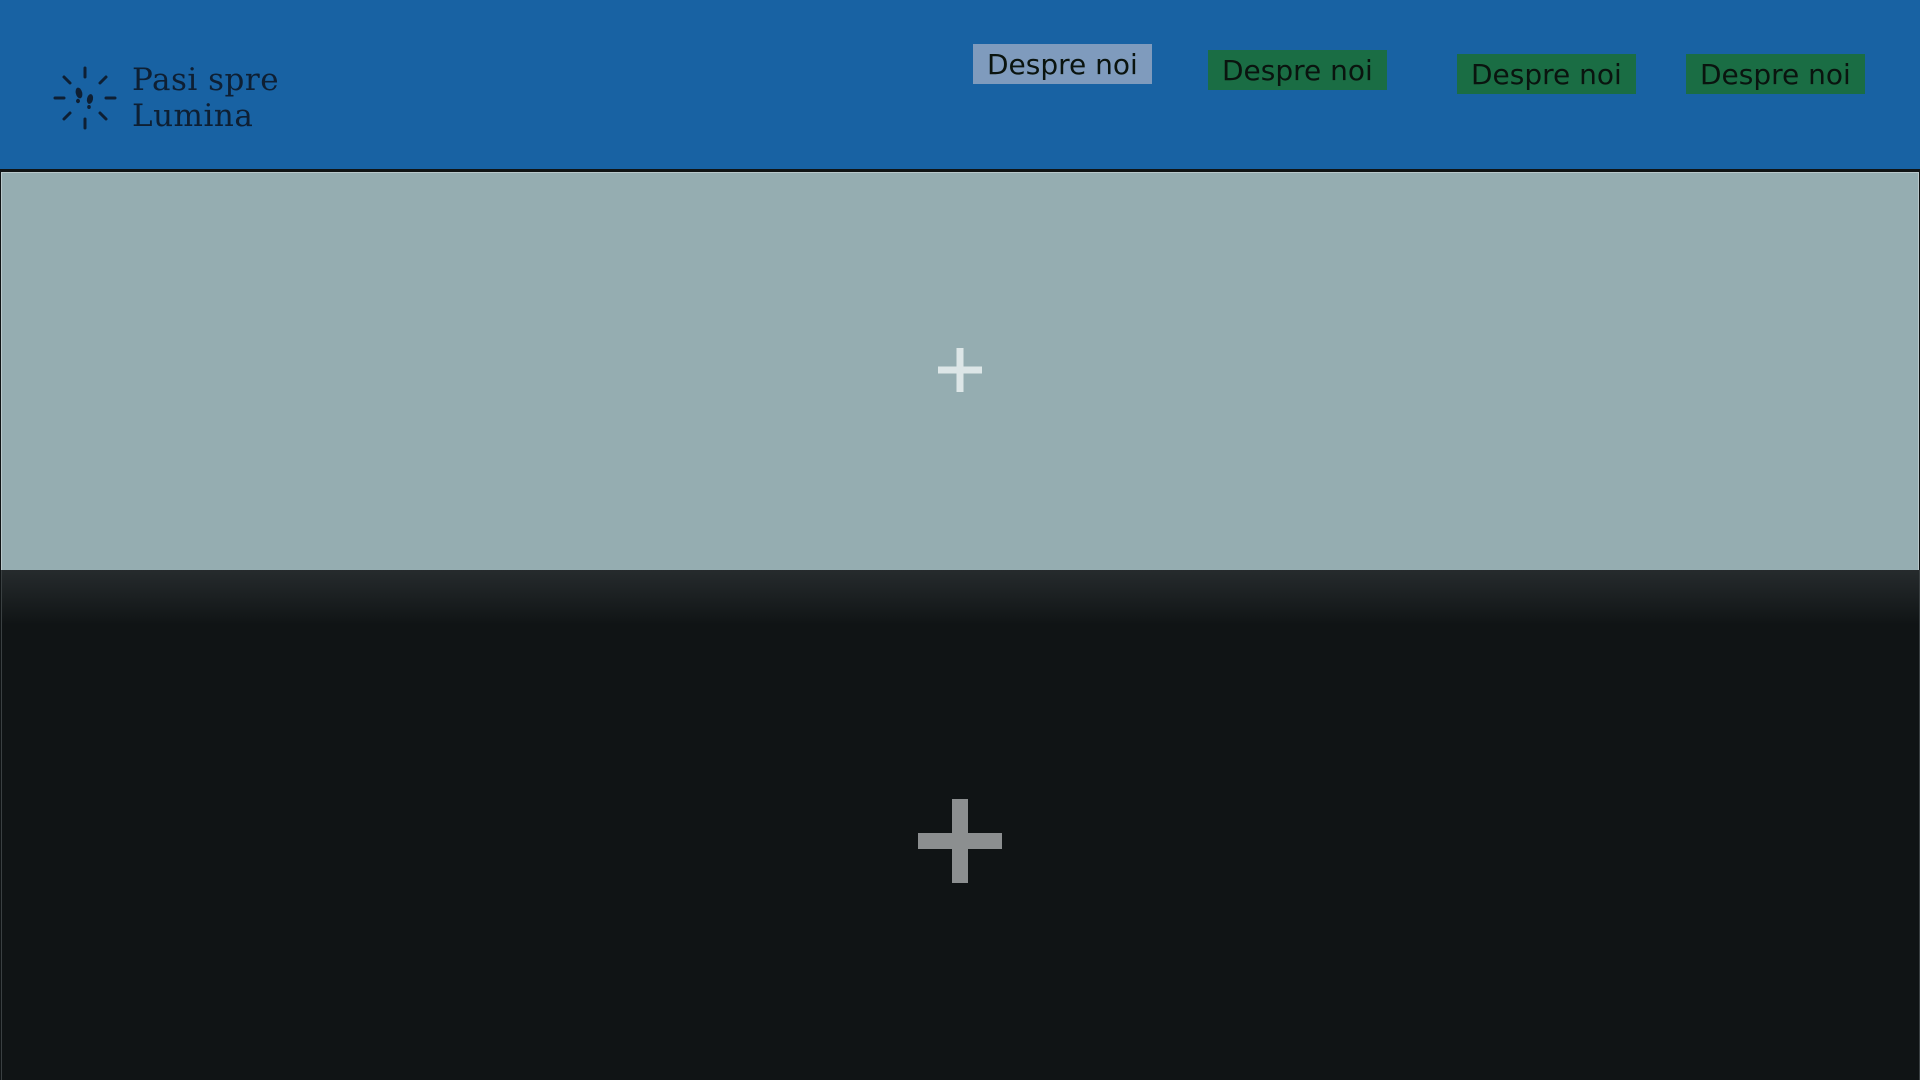 This screenshot has height=1080, width=1920. I want to click on nav-despre-noi-3: Despre noi, so click(1546, 74).